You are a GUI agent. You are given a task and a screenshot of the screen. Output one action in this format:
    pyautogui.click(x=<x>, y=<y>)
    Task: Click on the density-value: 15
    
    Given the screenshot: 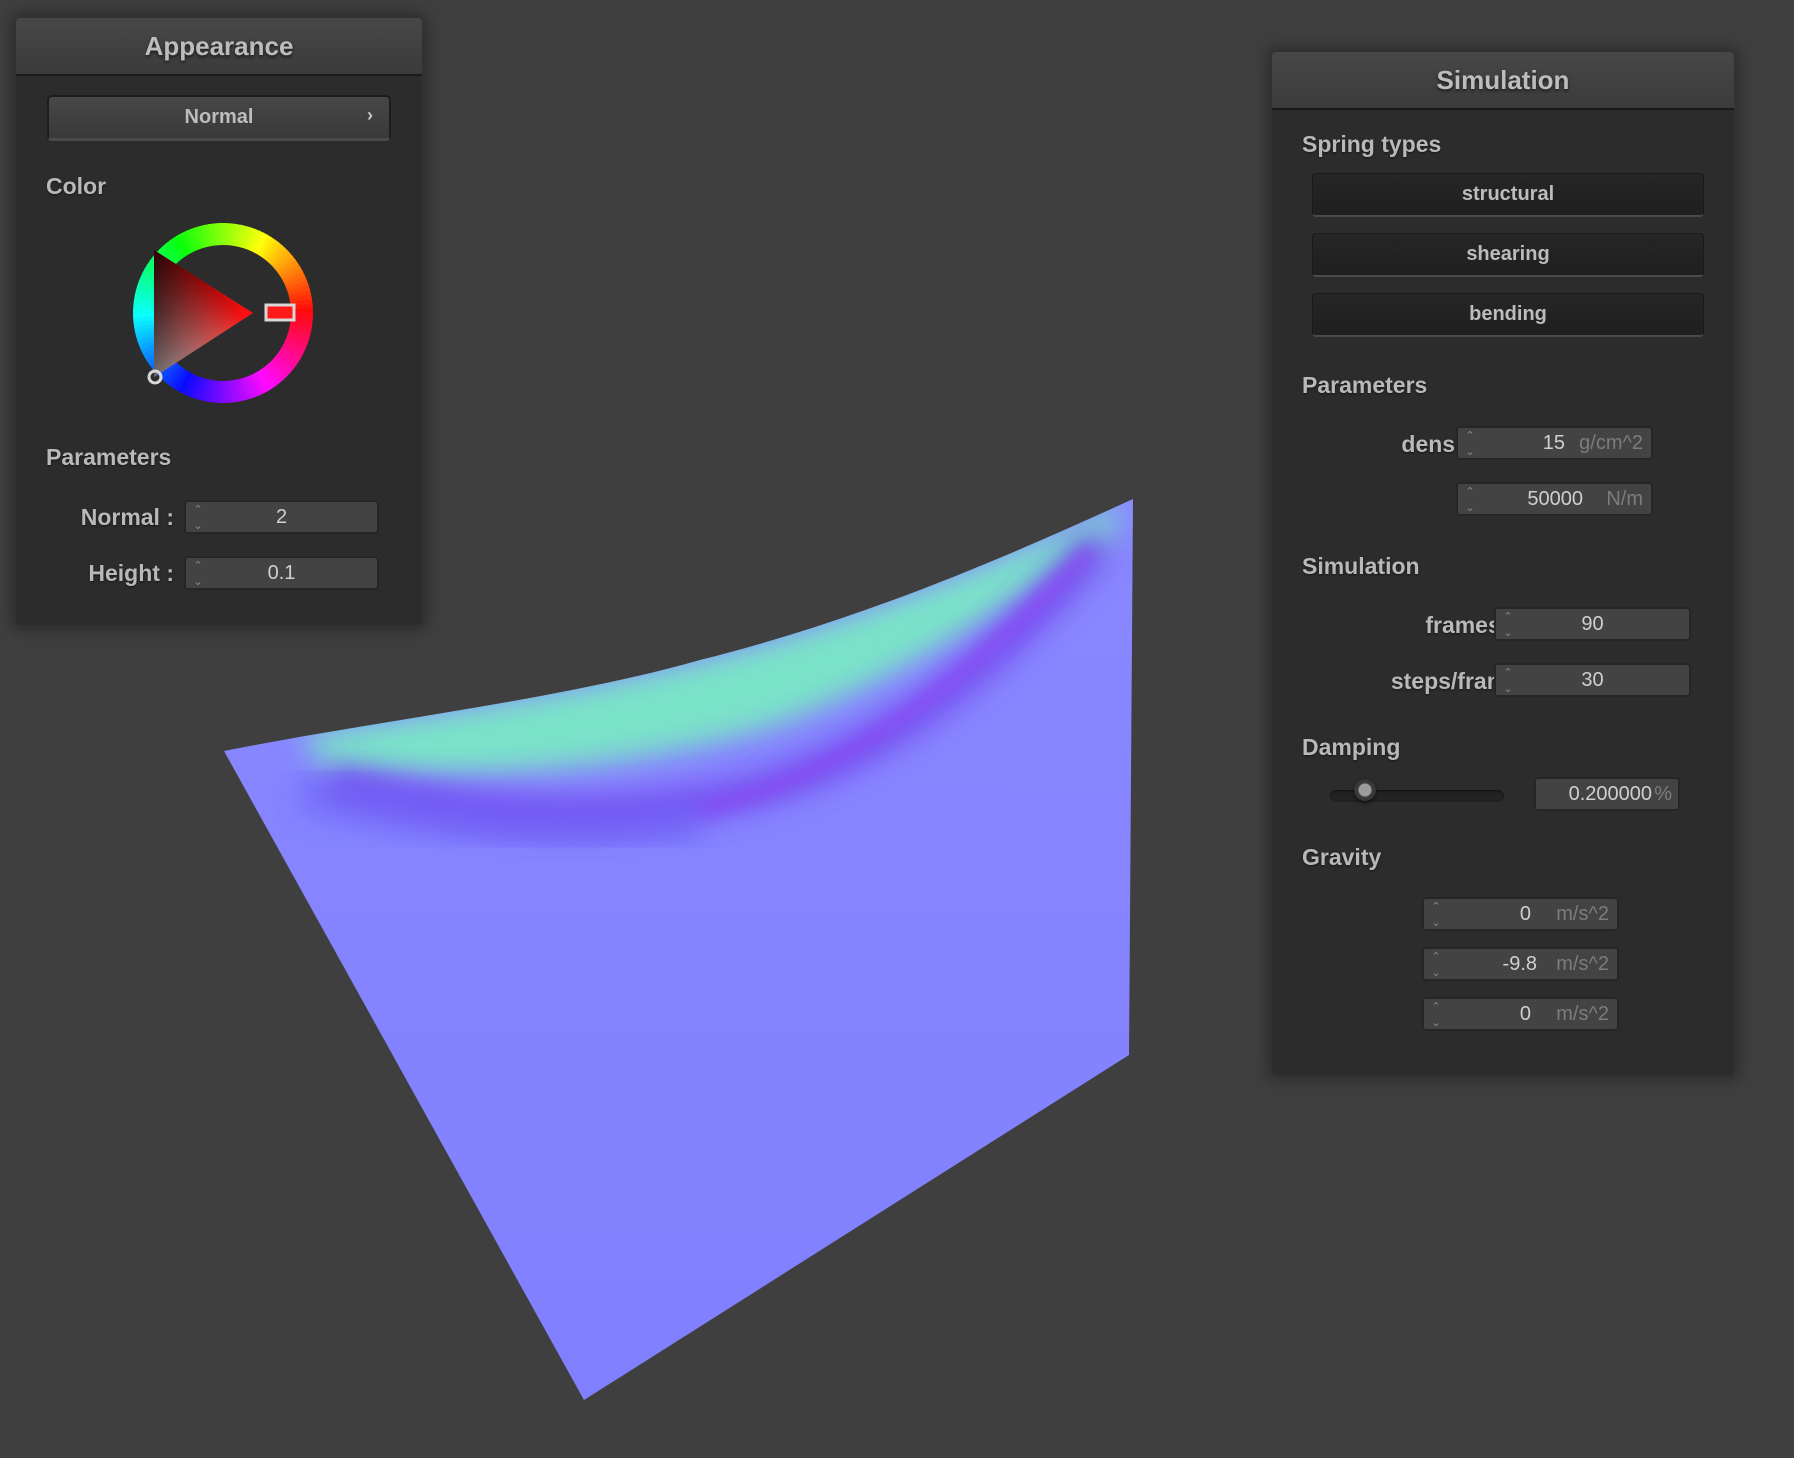 What is the action you would take?
    pyautogui.click(x=1553, y=443)
    